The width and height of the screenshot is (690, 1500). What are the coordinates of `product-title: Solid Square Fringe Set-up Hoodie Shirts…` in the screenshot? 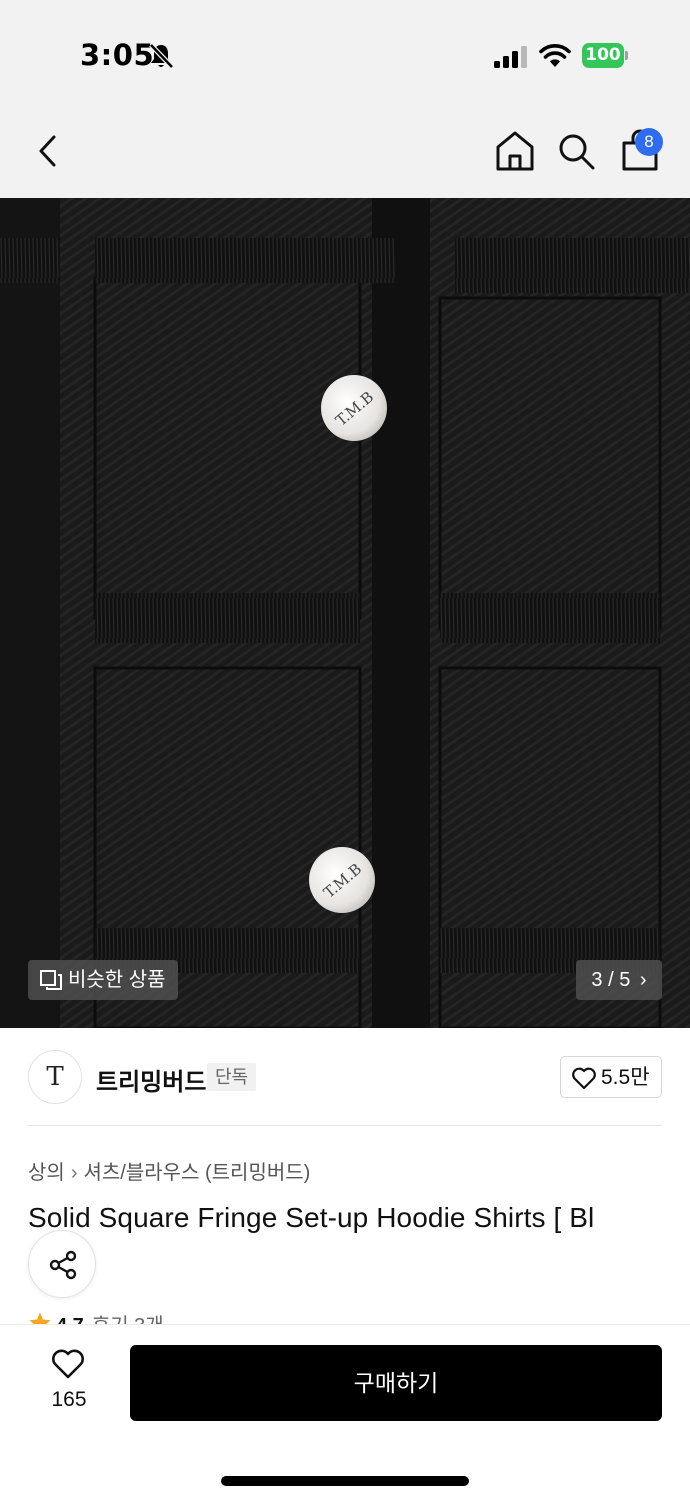 It's located at (311, 1217).